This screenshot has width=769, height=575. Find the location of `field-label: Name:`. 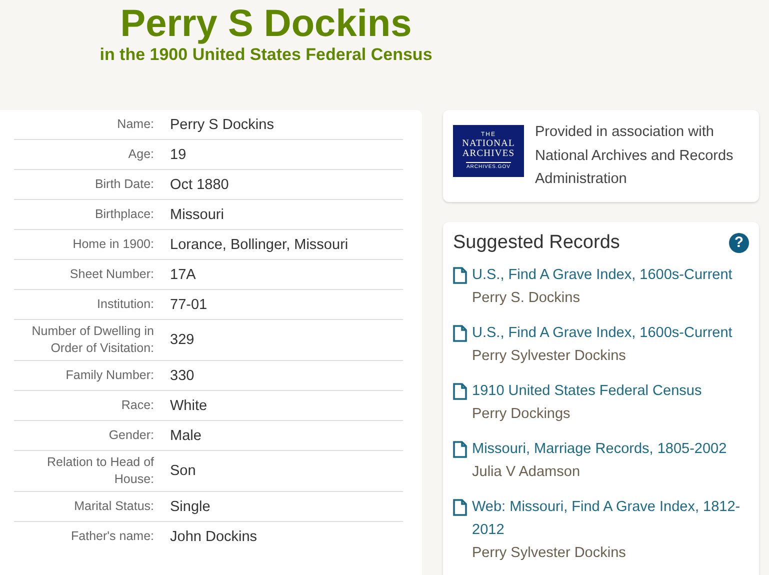

field-label: Name: is located at coordinates (135, 124).